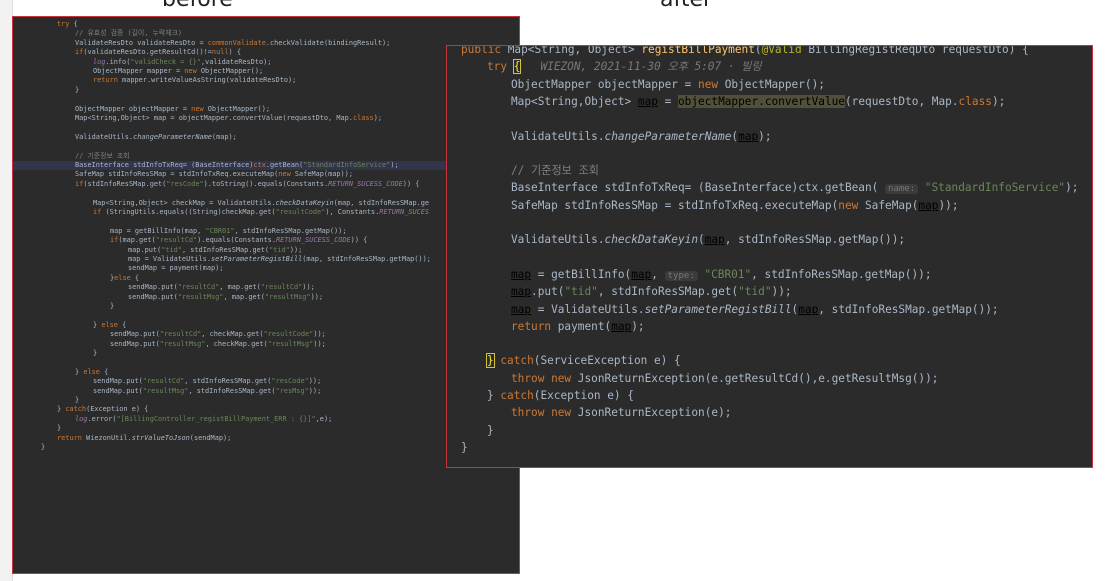 Image resolution: width=1118 pixels, height=581 pixels. I want to click on before-code-line: }else {, so click(124, 278).